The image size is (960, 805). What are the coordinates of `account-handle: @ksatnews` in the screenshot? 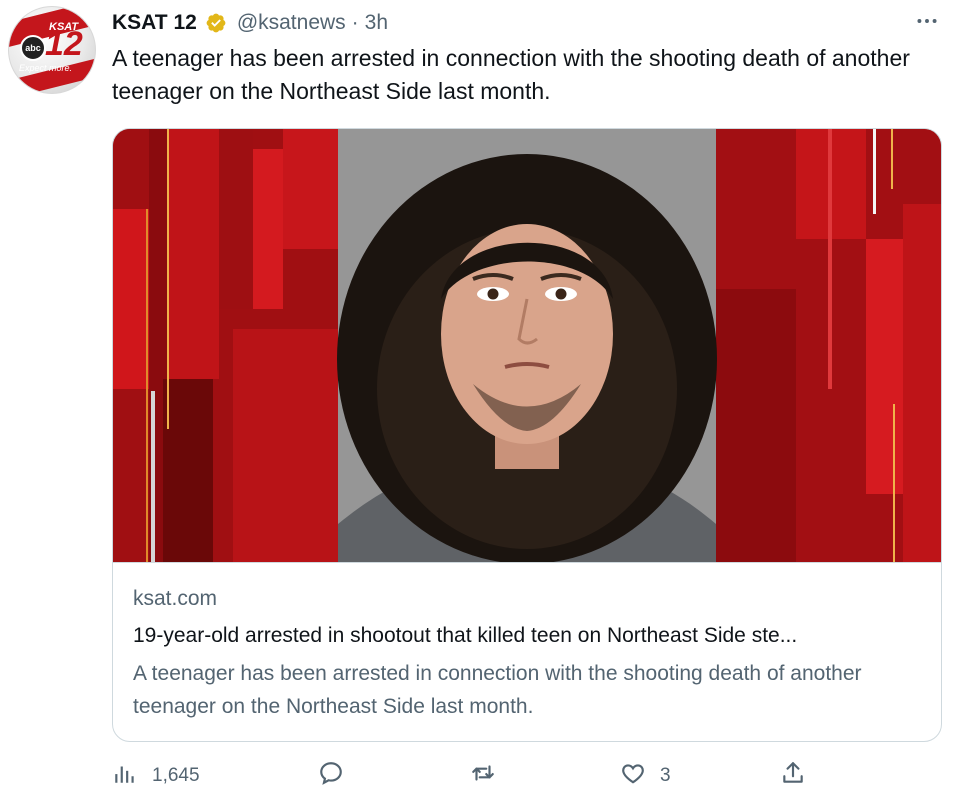 It's located at (291, 23).